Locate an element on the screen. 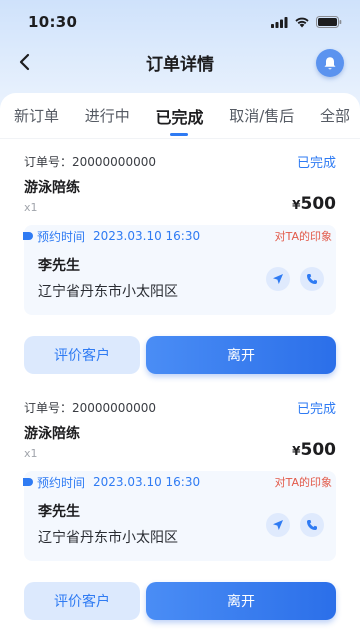 This screenshot has height=640, width=360. navigation-bar: 订单详情 is located at coordinates (180, 62).